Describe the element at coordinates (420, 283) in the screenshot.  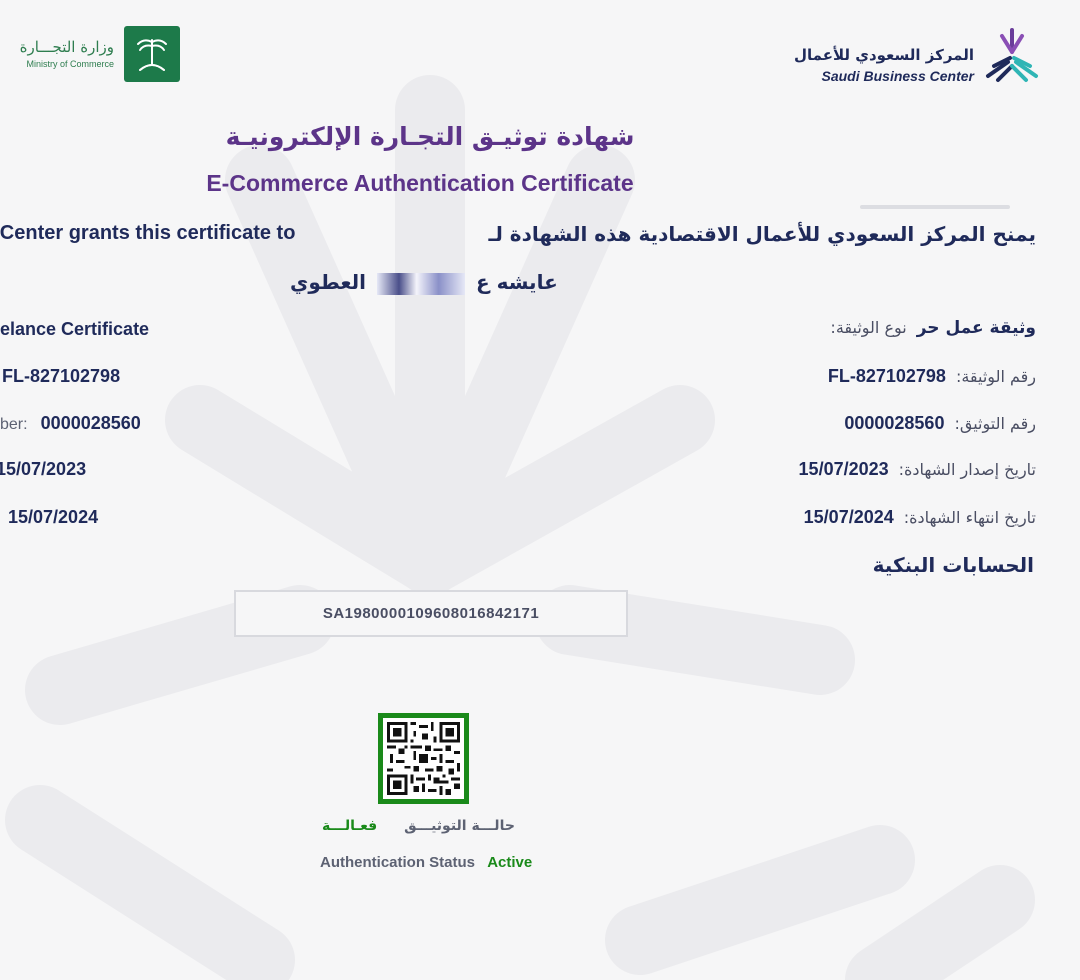
I see `redacted-name-part` at that location.